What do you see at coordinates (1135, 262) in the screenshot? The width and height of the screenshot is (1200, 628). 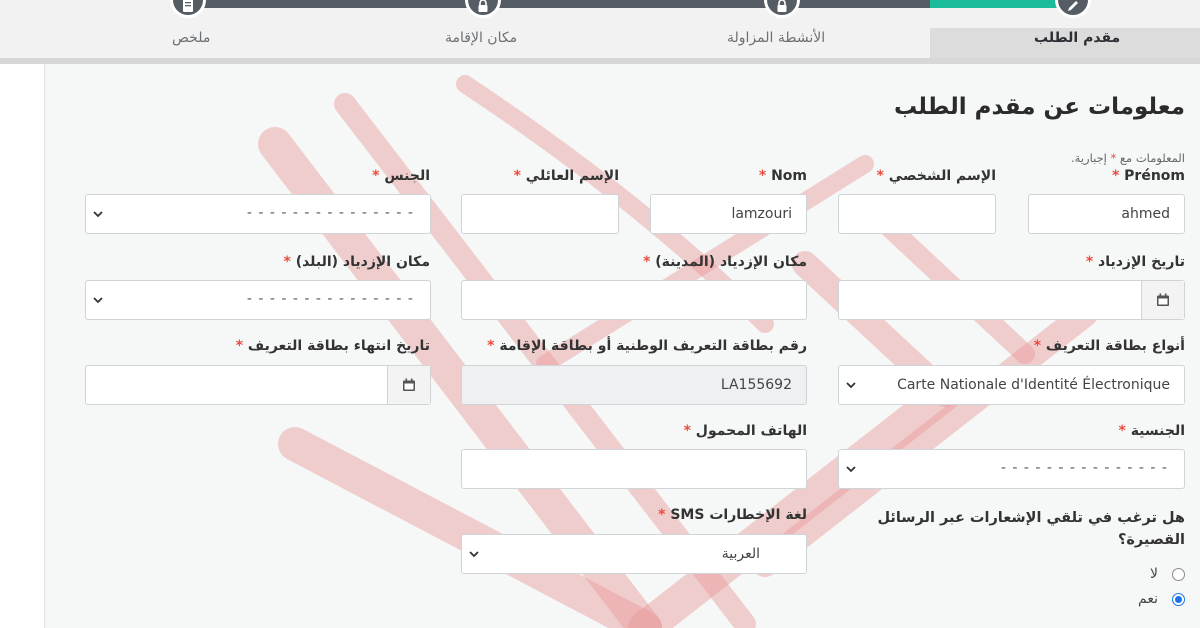 I see `birth-date-label: تاريخ الإزدياد *` at bounding box center [1135, 262].